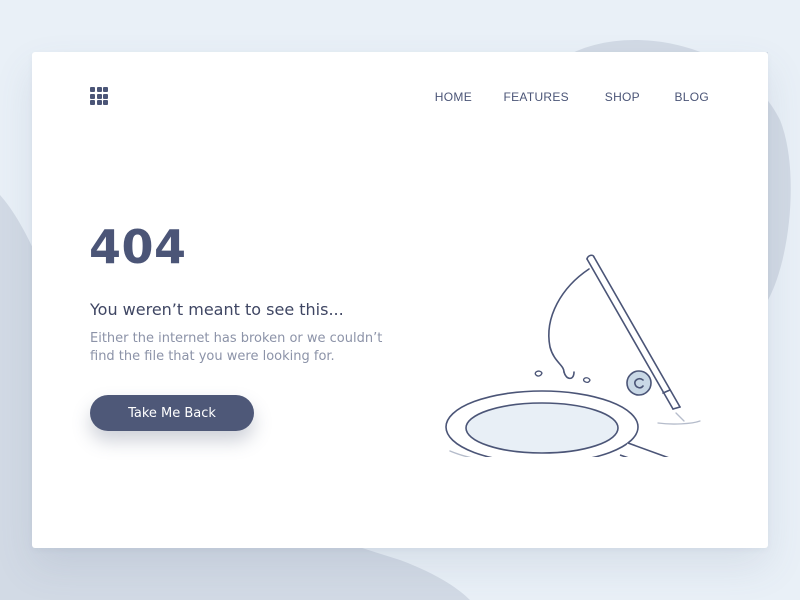  I want to click on fishing-rod-net-illustration, so click(573, 355).